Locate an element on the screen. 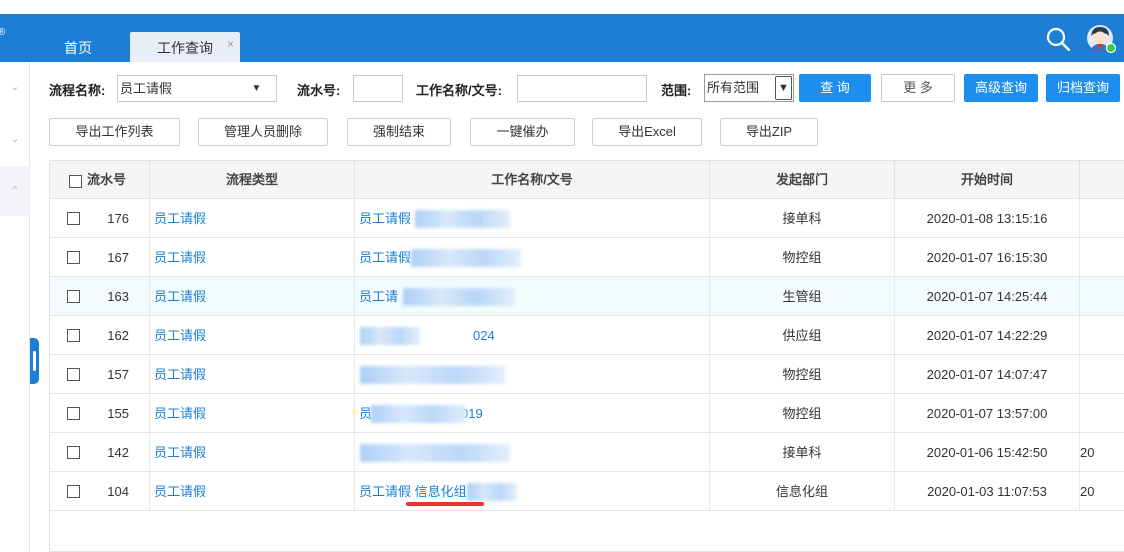 The width and height of the screenshot is (1124, 552). table-row: 163 员工请假员工请025生管组2020-01-07 14:25:44 is located at coordinates (587, 296).